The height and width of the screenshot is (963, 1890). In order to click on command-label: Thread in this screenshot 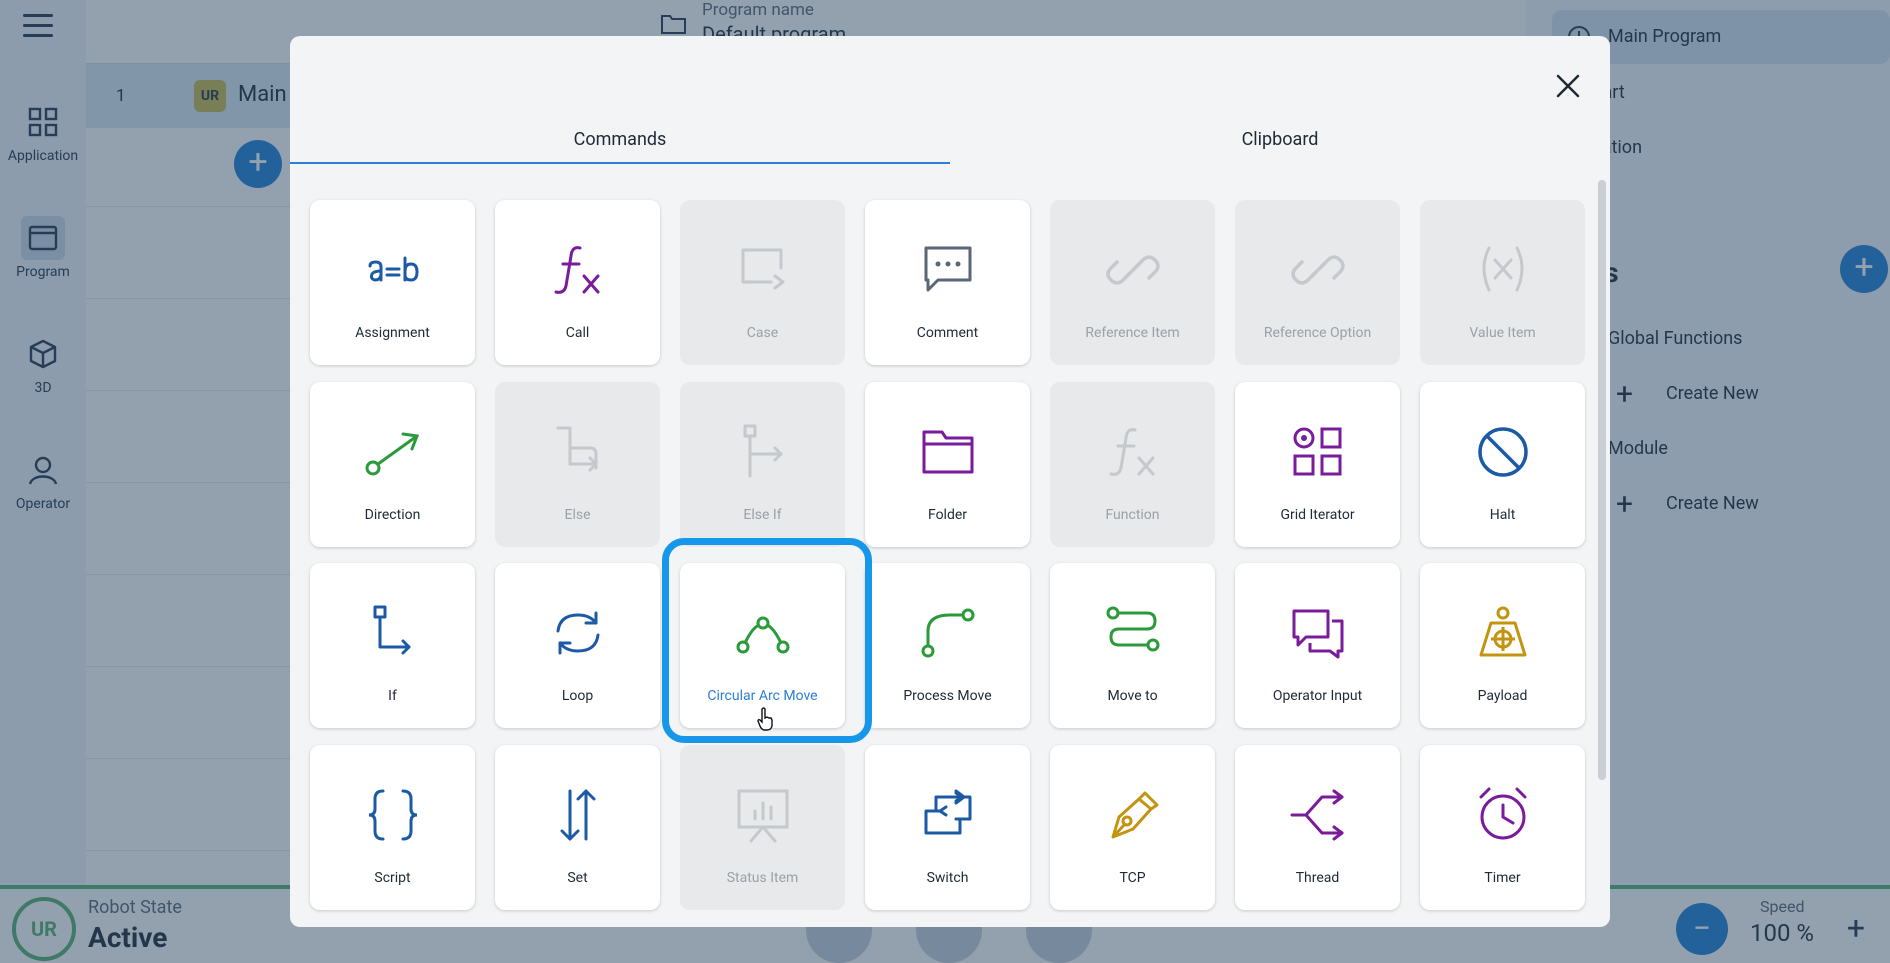, I will do `click(1317, 878)`.